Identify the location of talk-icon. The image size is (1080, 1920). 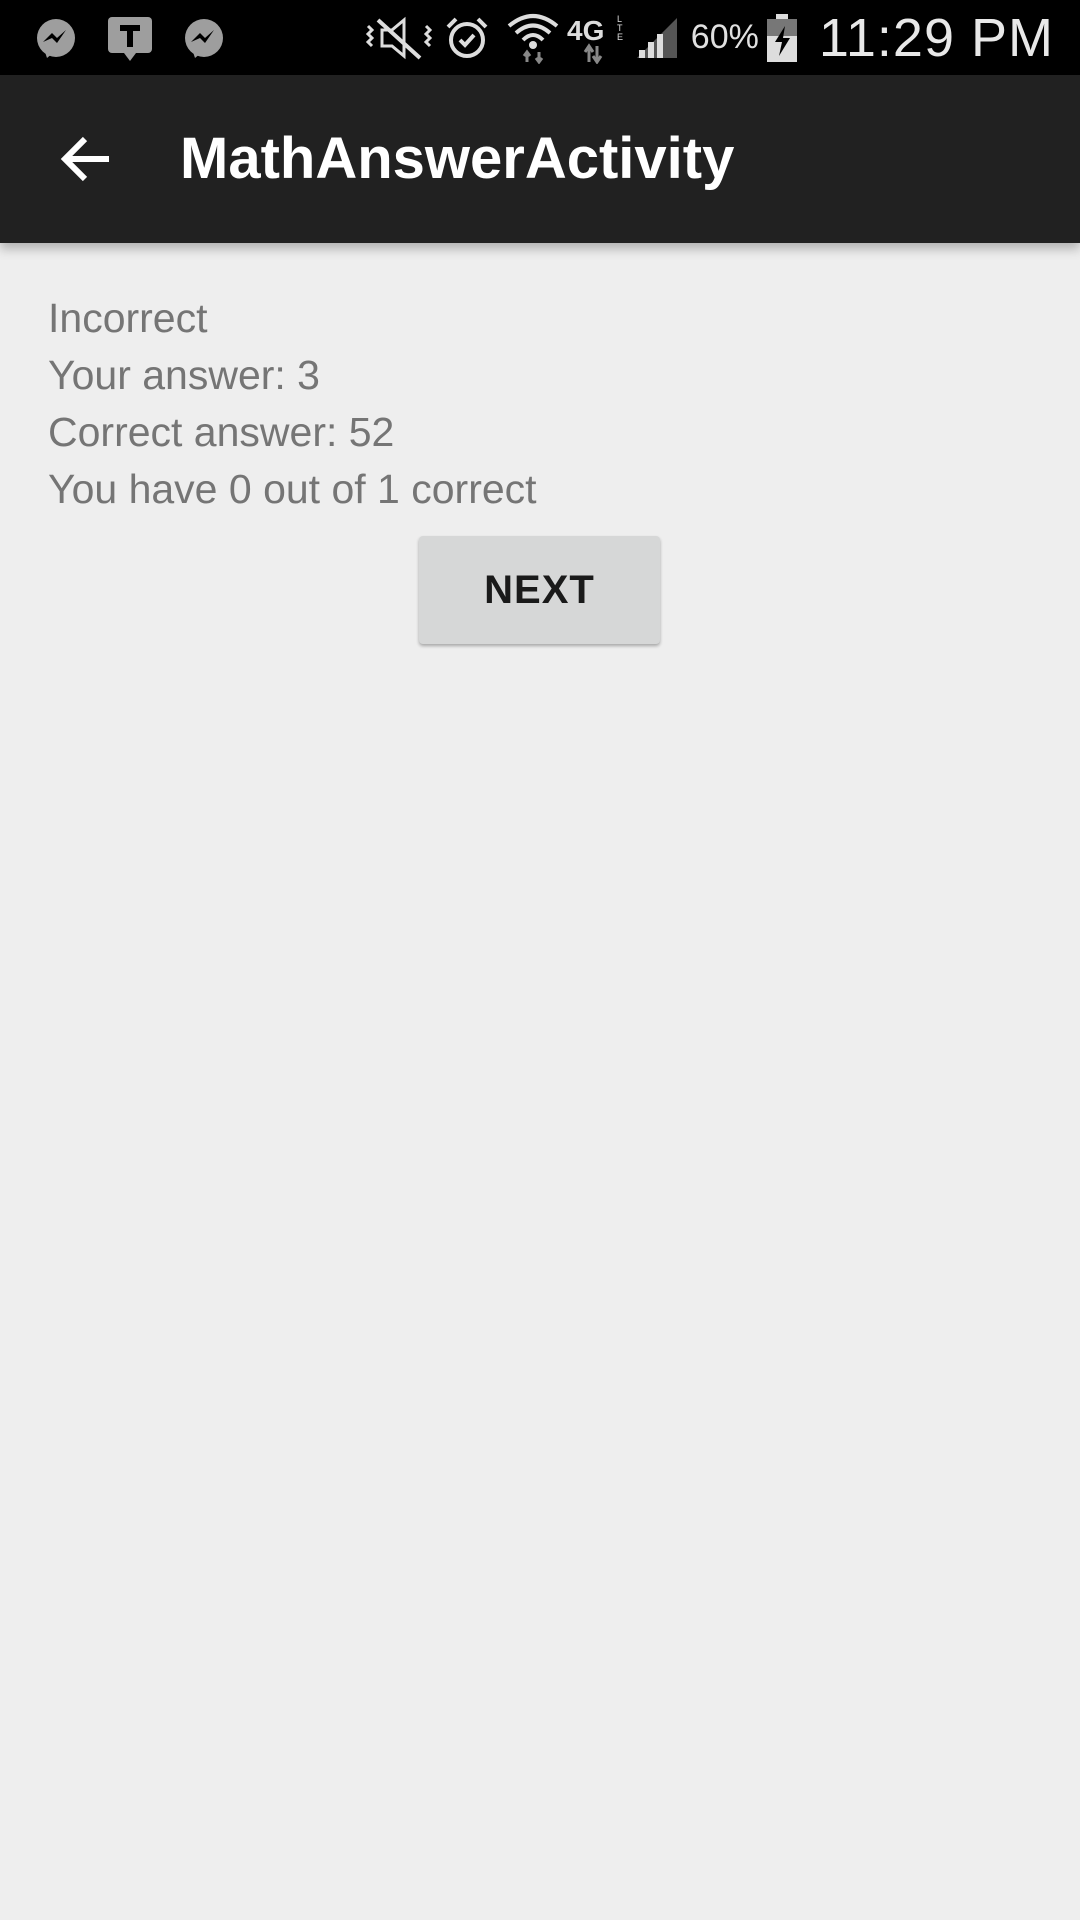
(130, 39).